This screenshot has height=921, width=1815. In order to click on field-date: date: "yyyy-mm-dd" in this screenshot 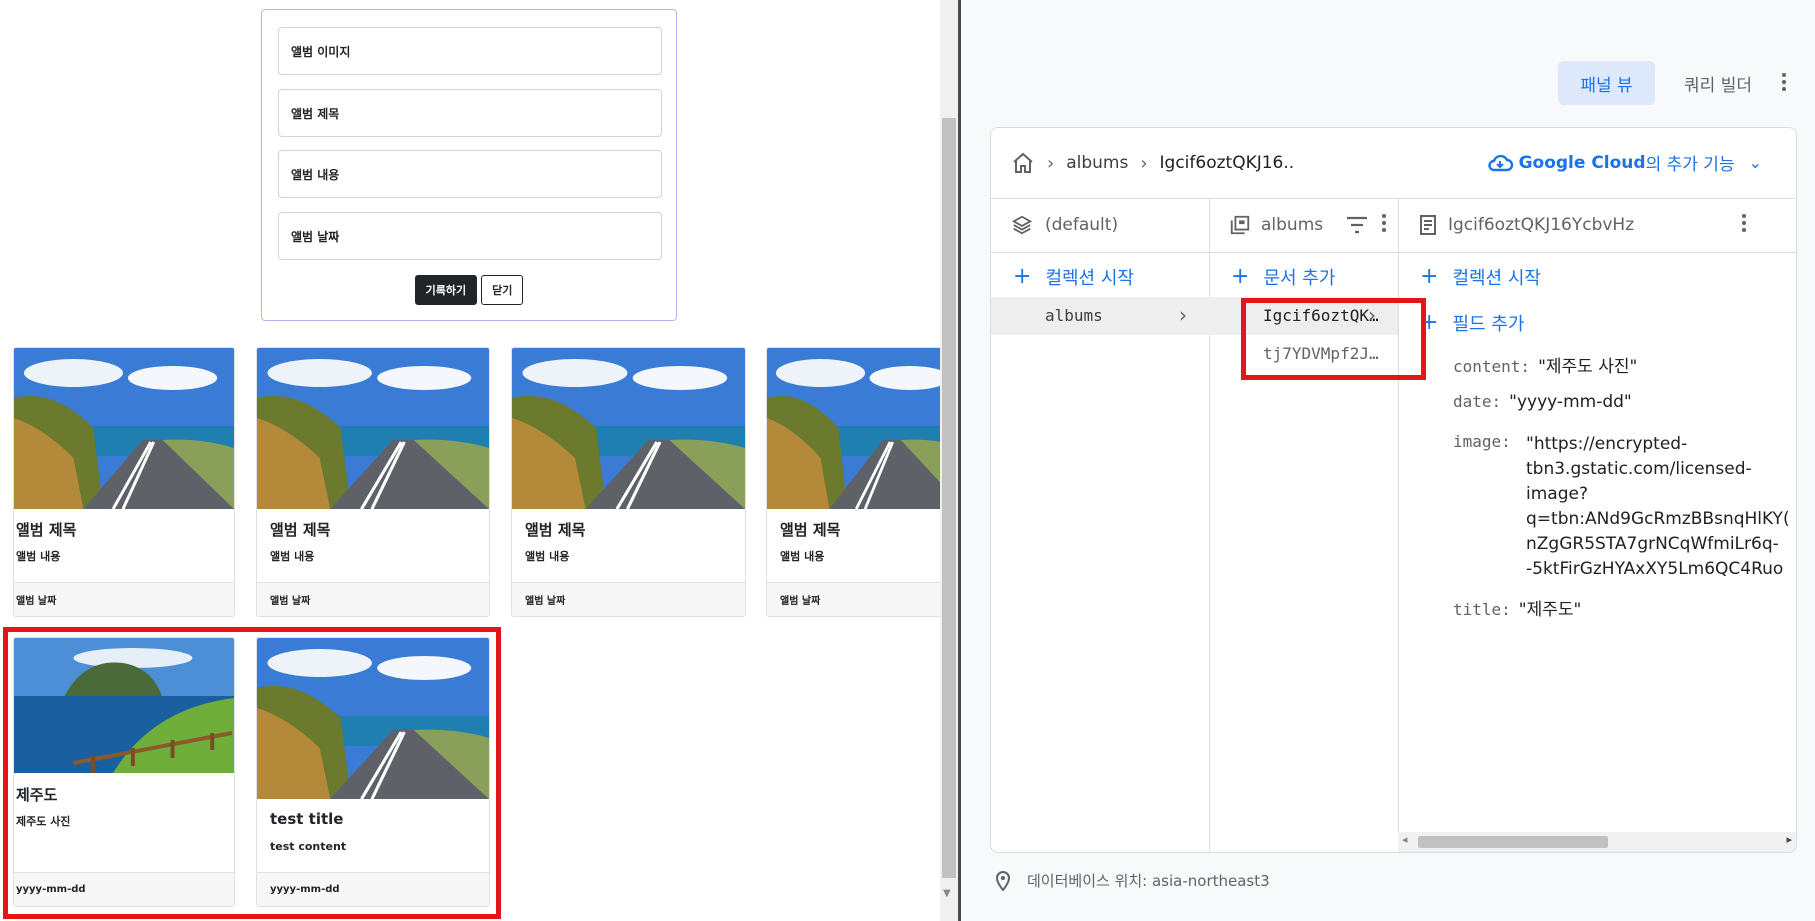, I will do `click(1542, 402)`.